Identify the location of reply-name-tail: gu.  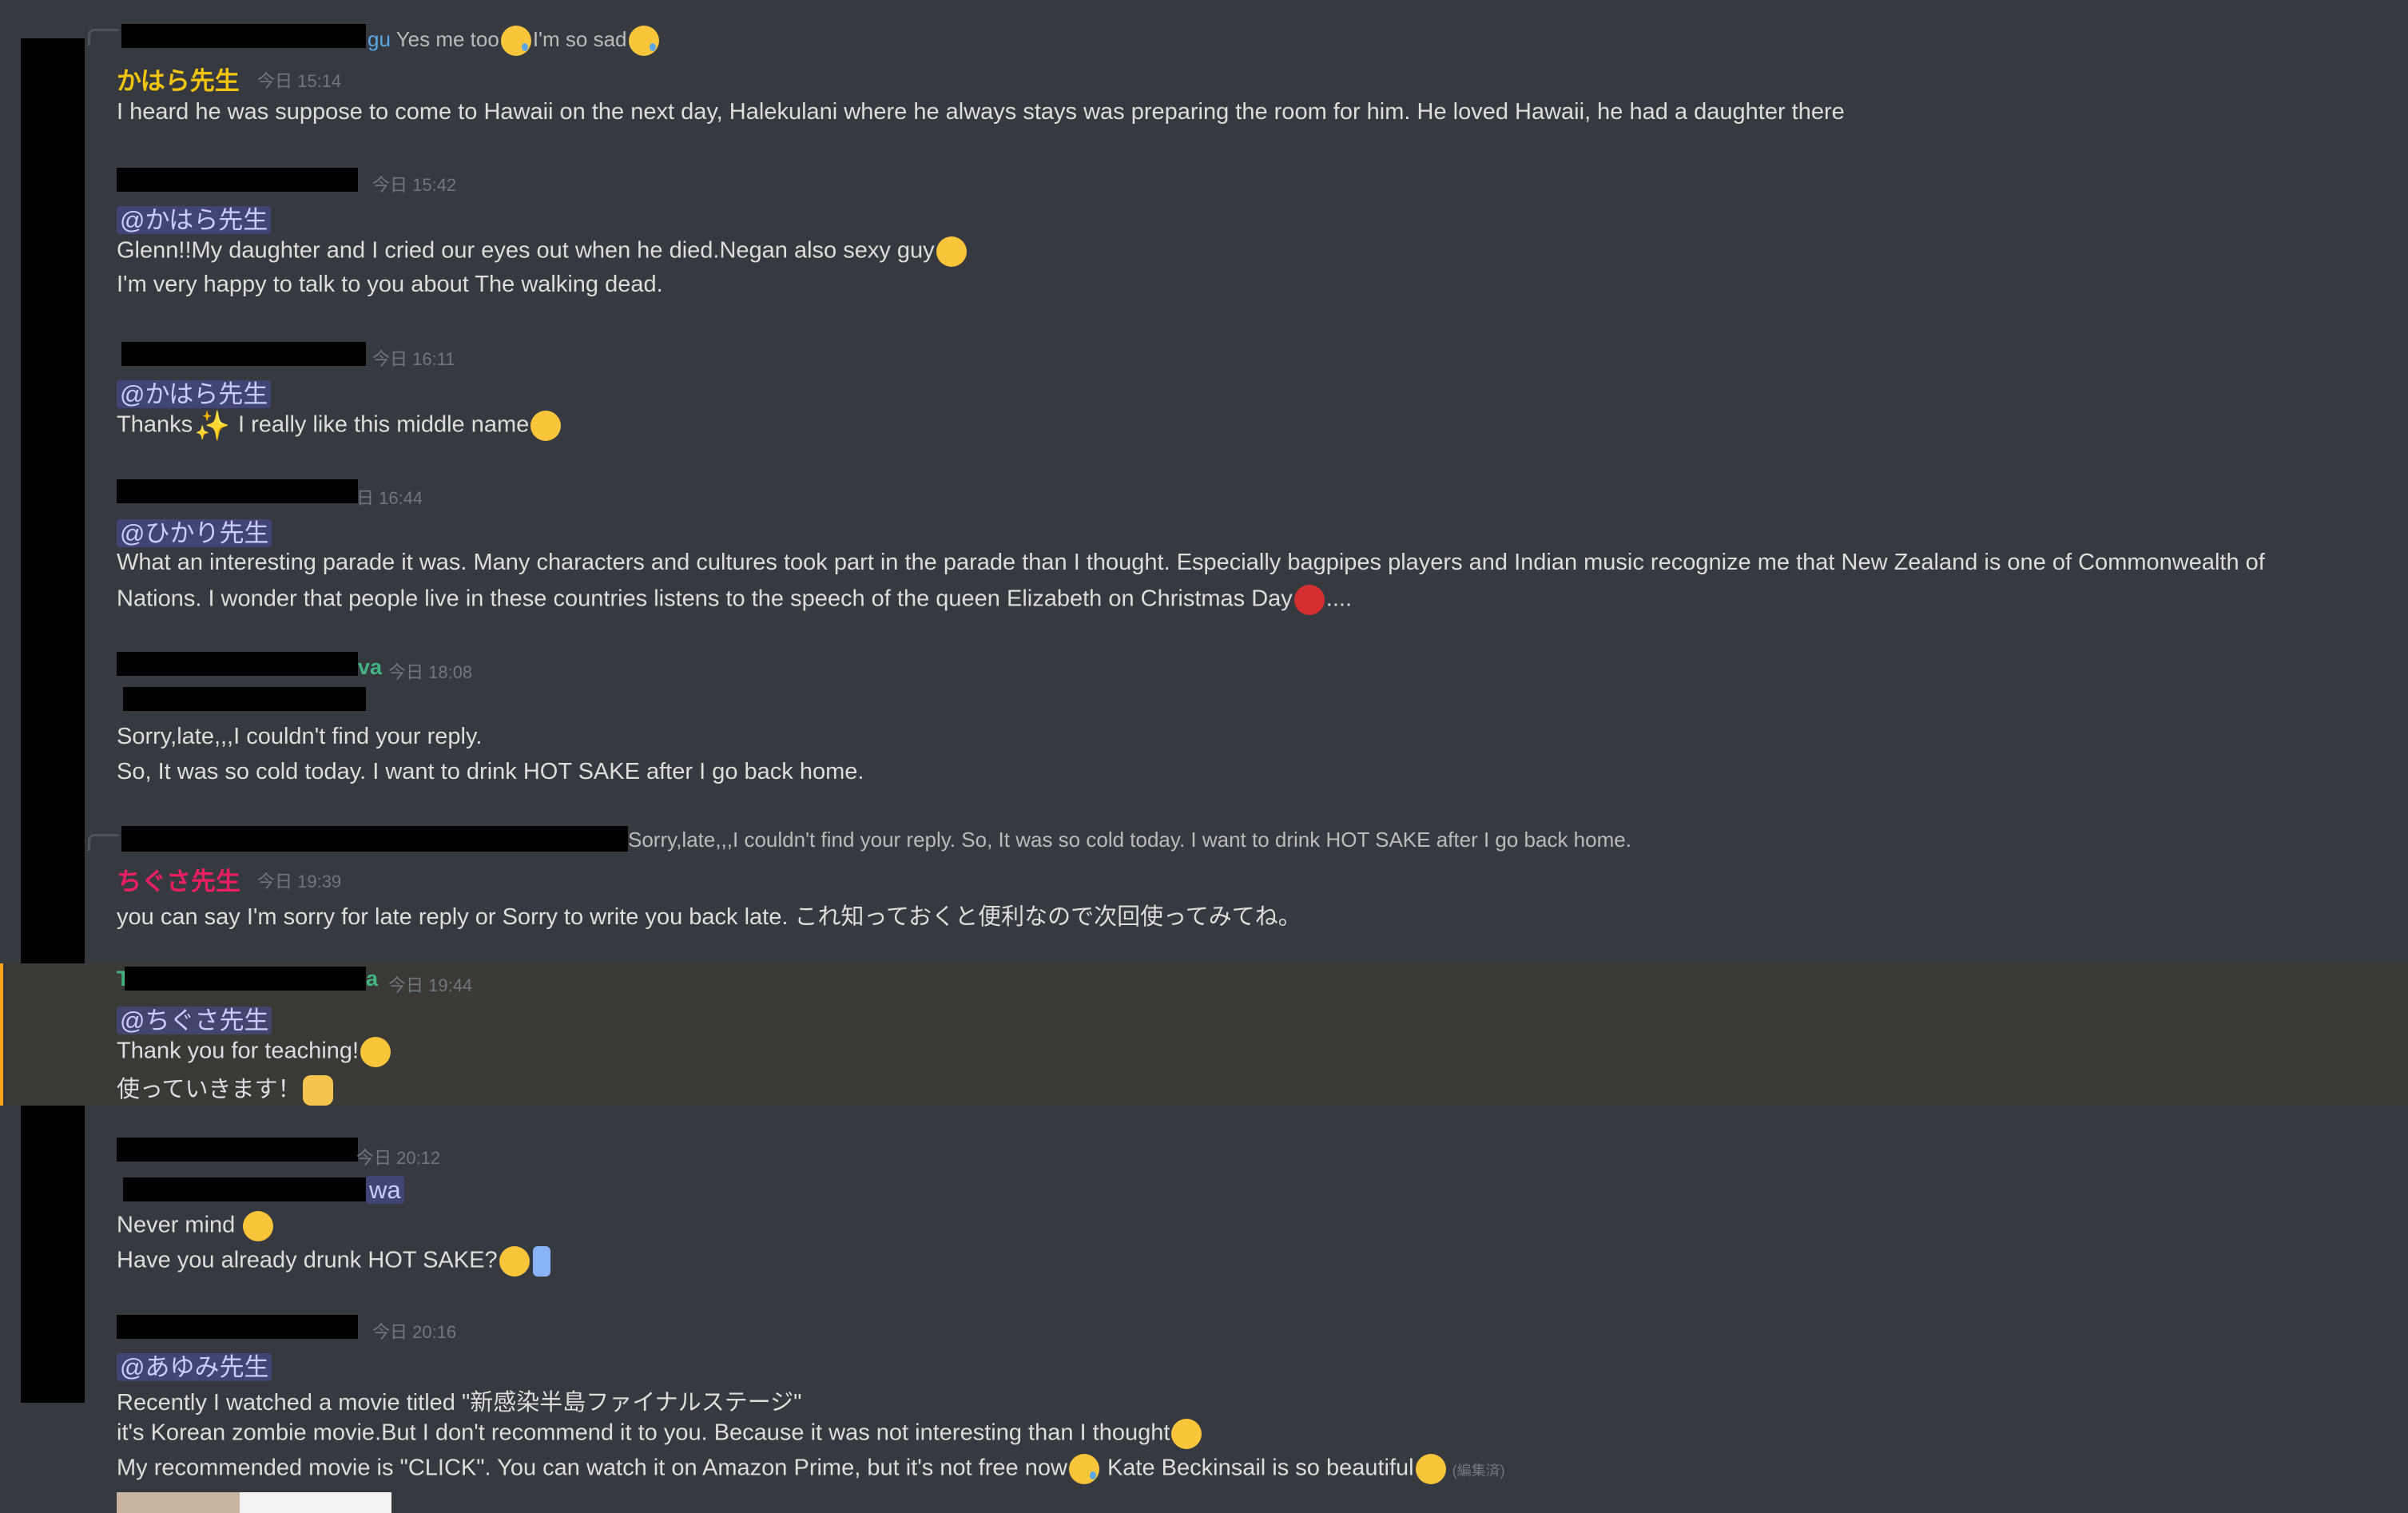
(380, 38).